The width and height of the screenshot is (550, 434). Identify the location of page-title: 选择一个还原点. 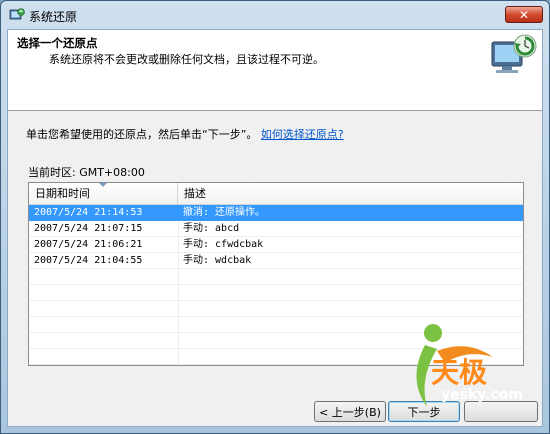
(57, 43).